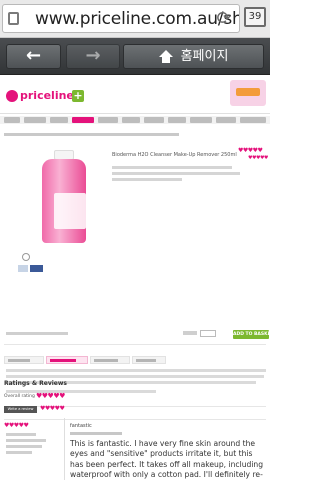  Describe the element at coordinates (248, 93) in the screenshot. I see `promo-banner` at that location.